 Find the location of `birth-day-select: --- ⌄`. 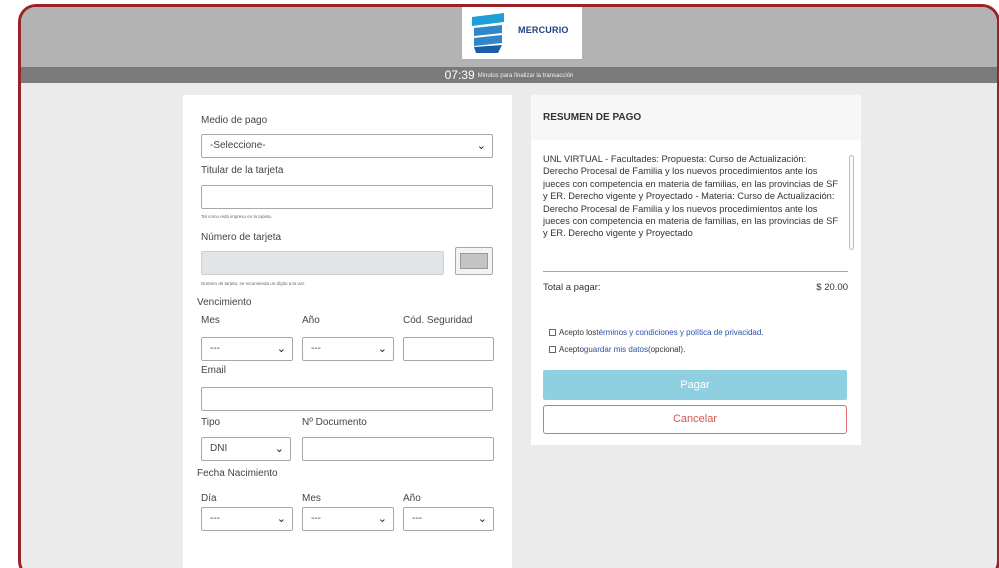

birth-day-select: --- ⌄ is located at coordinates (247, 519).